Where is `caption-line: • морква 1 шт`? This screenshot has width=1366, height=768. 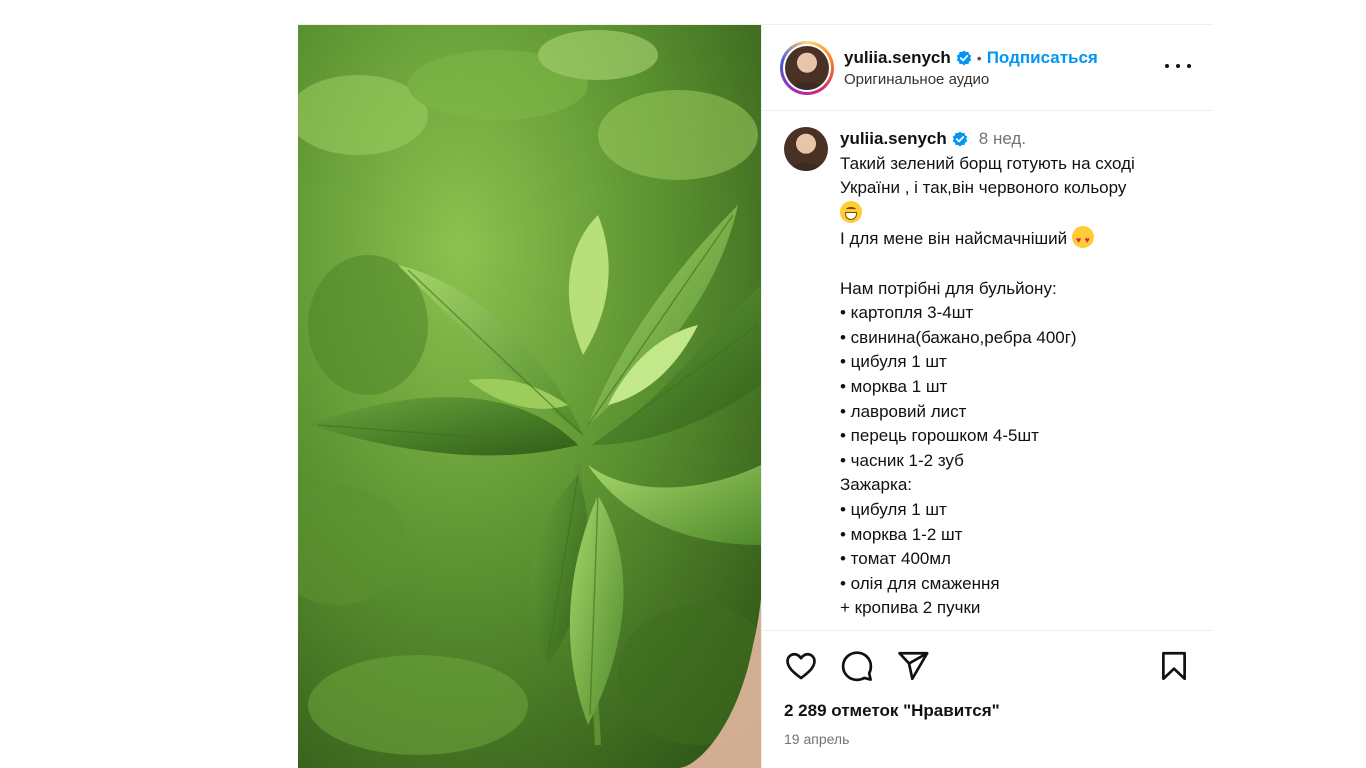
caption-line: • морква 1 шт is located at coordinates (894, 386).